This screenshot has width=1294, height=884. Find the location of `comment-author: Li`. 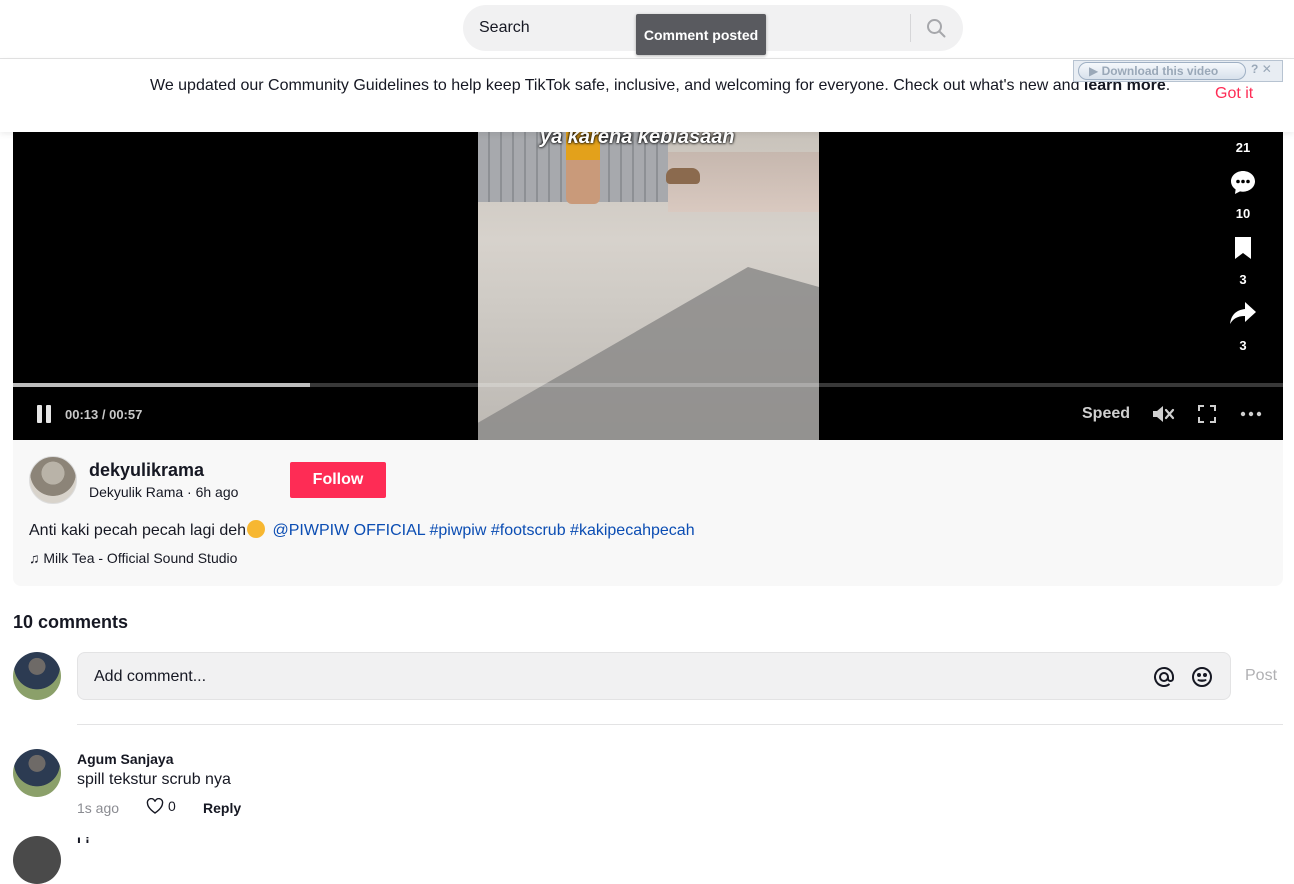

comment-author: Li is located at coordinates (87, 838).